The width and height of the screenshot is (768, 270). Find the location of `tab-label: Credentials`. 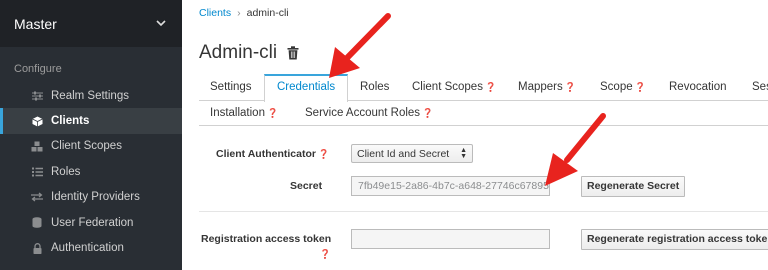

tab-label: Credentials is located at coordinates (306, 87).